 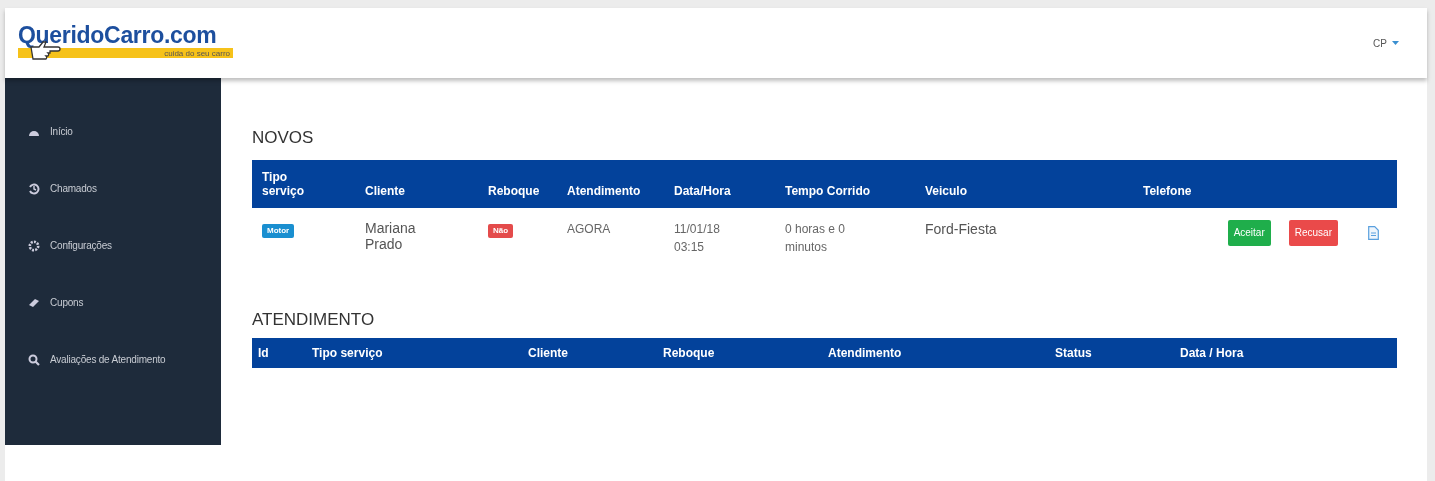 What do you see at coordinates (697, 238) in the screenshot?
I see `table-cell-text: 11/01/18 03:15` at bounding box center [697, 238].